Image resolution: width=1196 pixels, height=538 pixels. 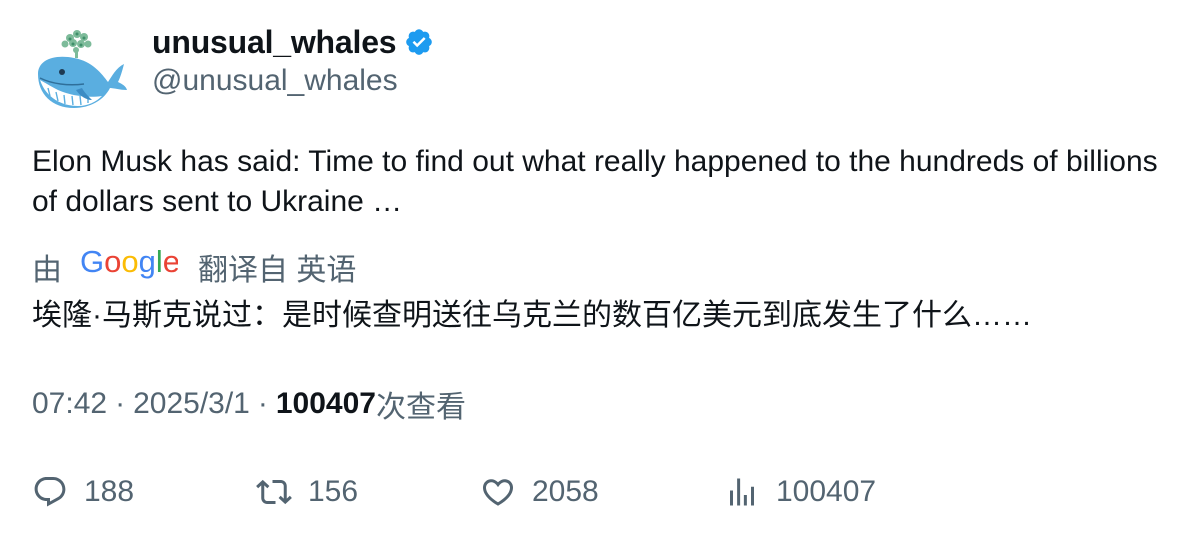 What do you see at coordinates (498, 492) in the screenshot?
I see `heart-icon` at bounding box center [498, 492].